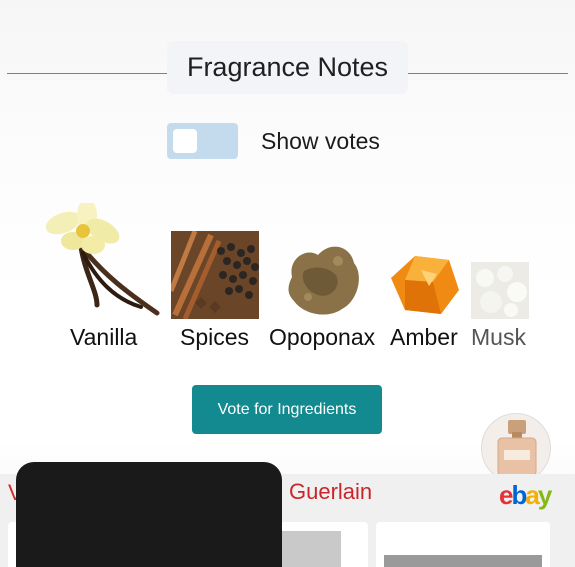  I want to click on ad-brand-link: Guerlain, so click(330, 492).